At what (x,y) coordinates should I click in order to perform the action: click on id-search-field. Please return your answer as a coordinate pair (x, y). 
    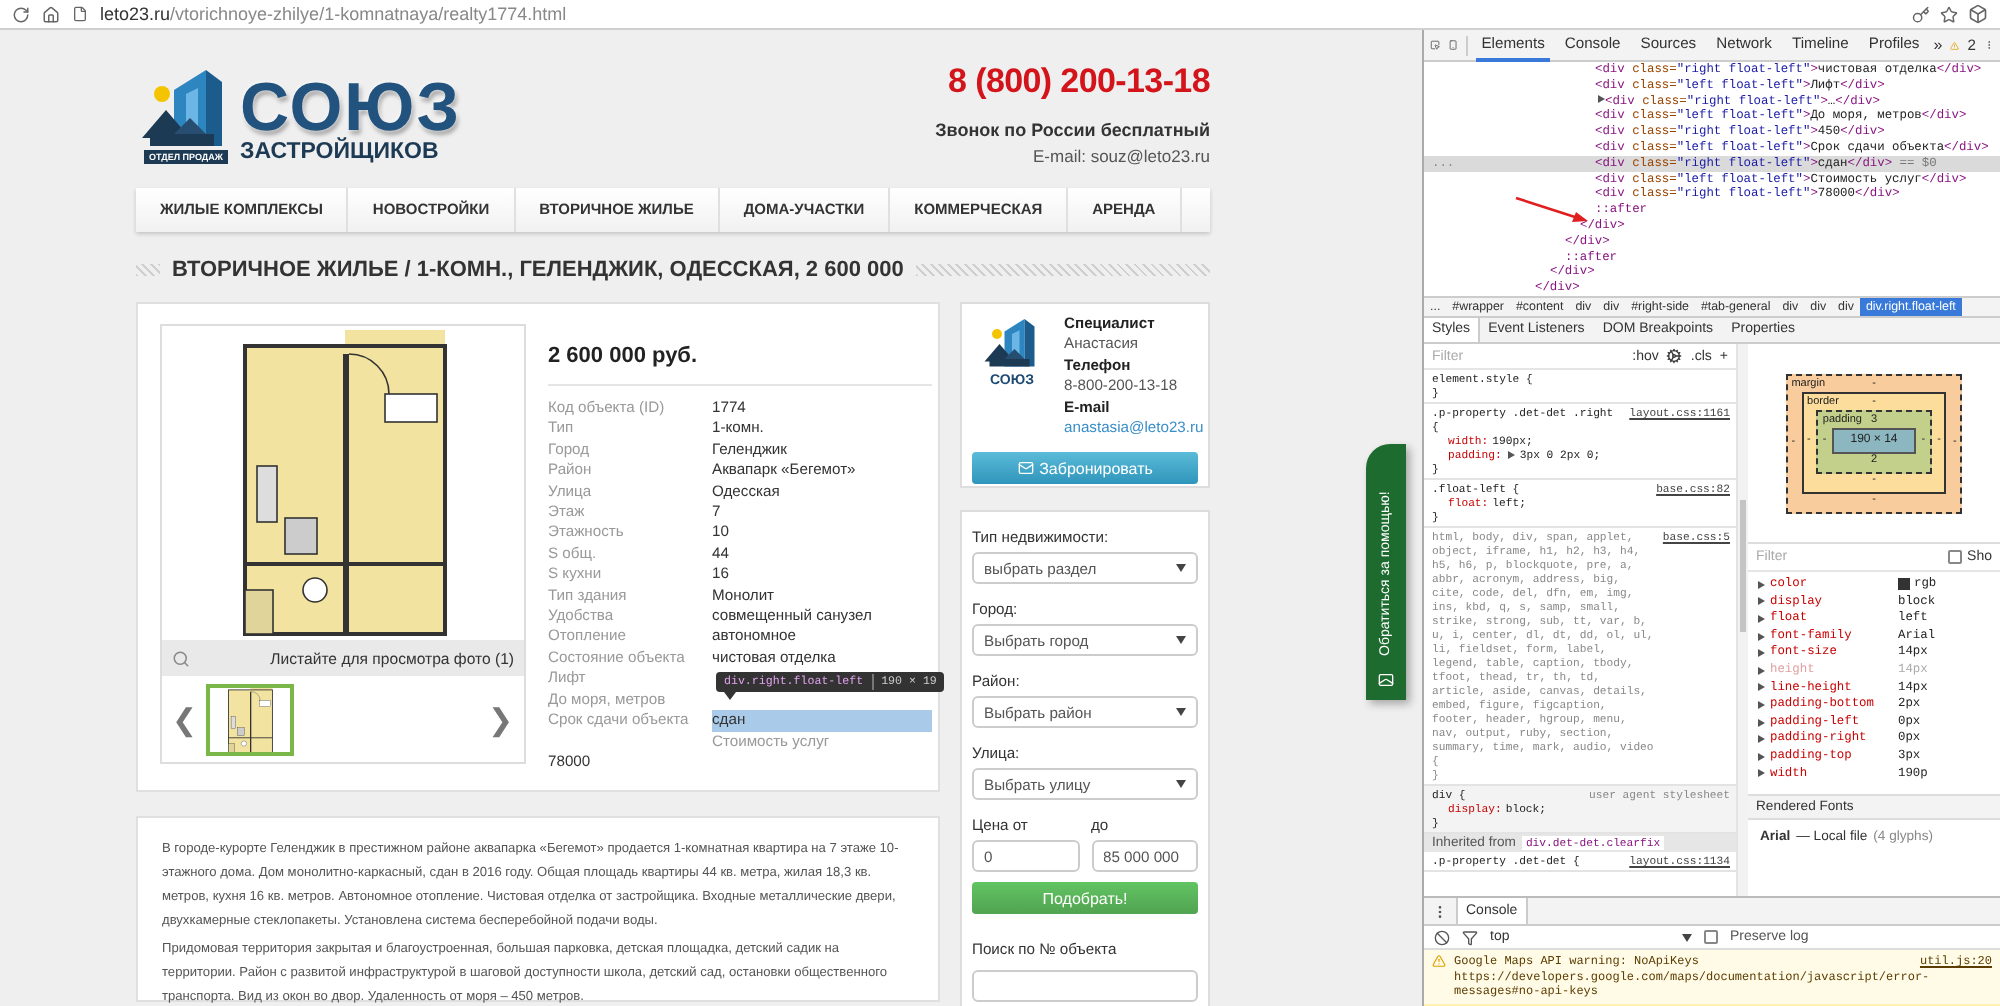
    Looking at the image, I should click on (1085, 985).